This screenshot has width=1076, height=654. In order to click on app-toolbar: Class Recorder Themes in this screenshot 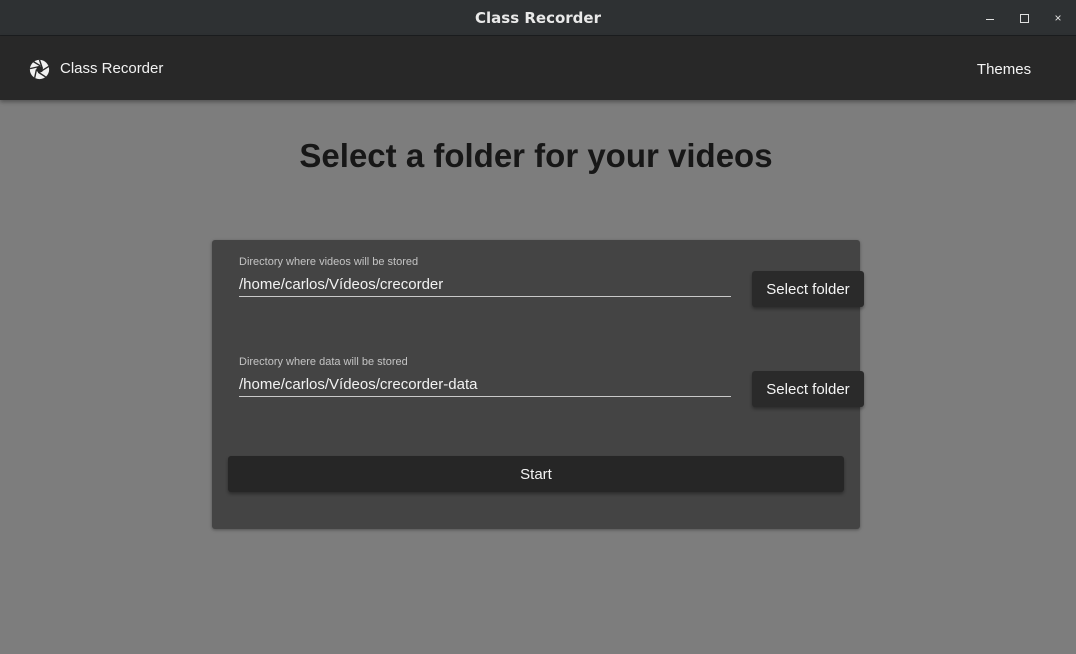, I will do `click(538, 68)`.